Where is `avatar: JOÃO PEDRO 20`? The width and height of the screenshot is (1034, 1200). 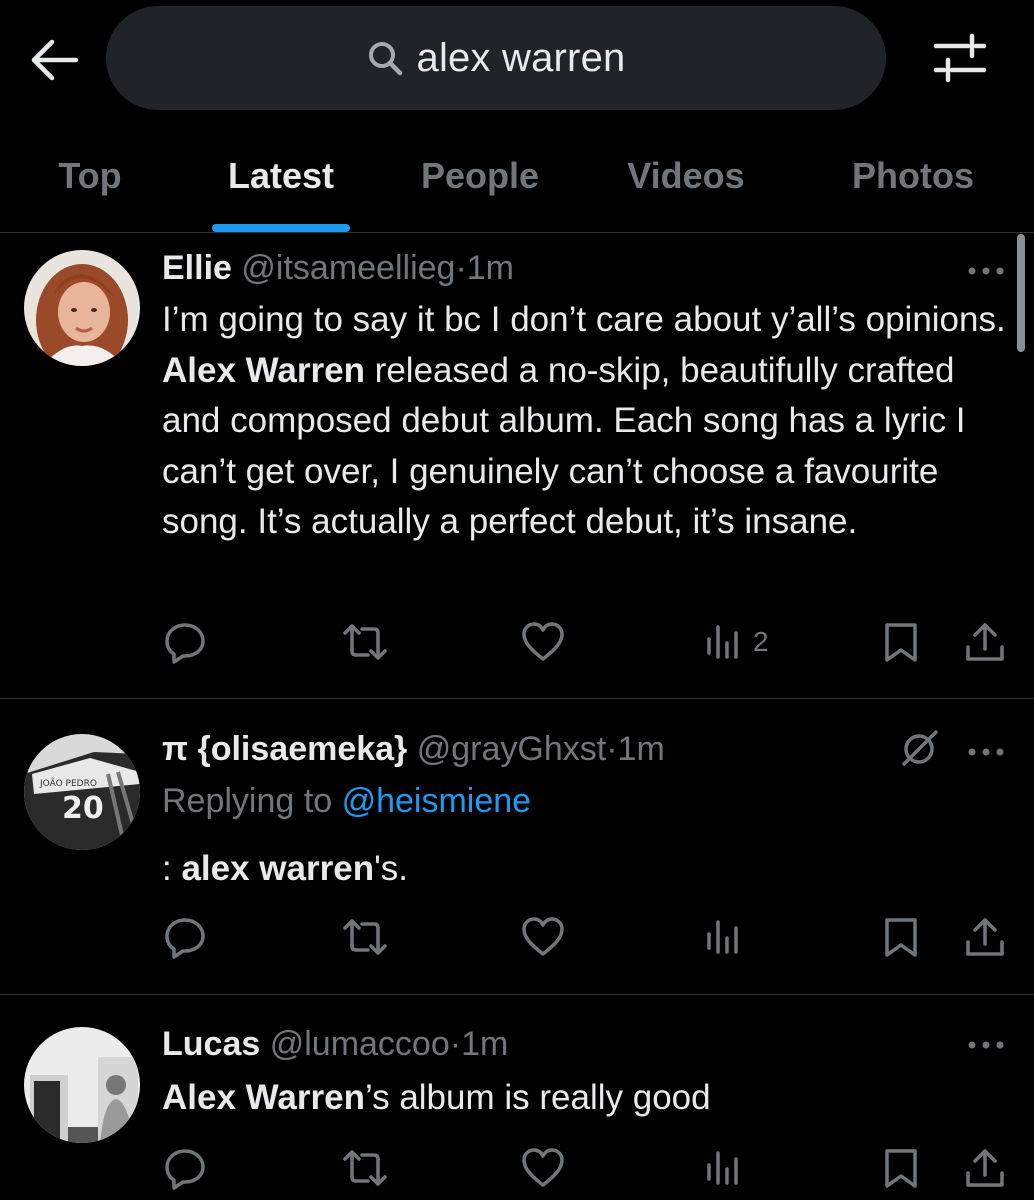
avatar: JOÃO PEDRO 20 is located at coordinates (82, 792).